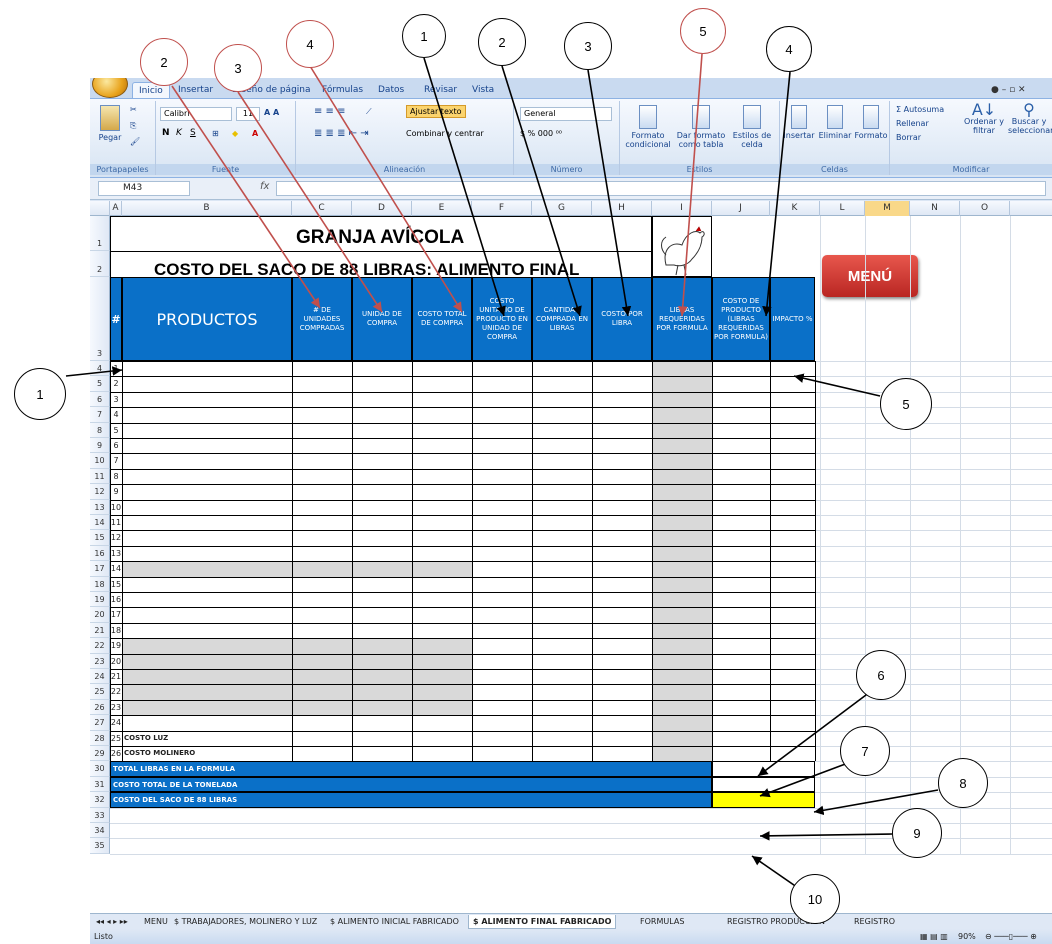 This screenshot has width=1052, height=944. I want to click on row-header-10: 10, so click(100, 461).